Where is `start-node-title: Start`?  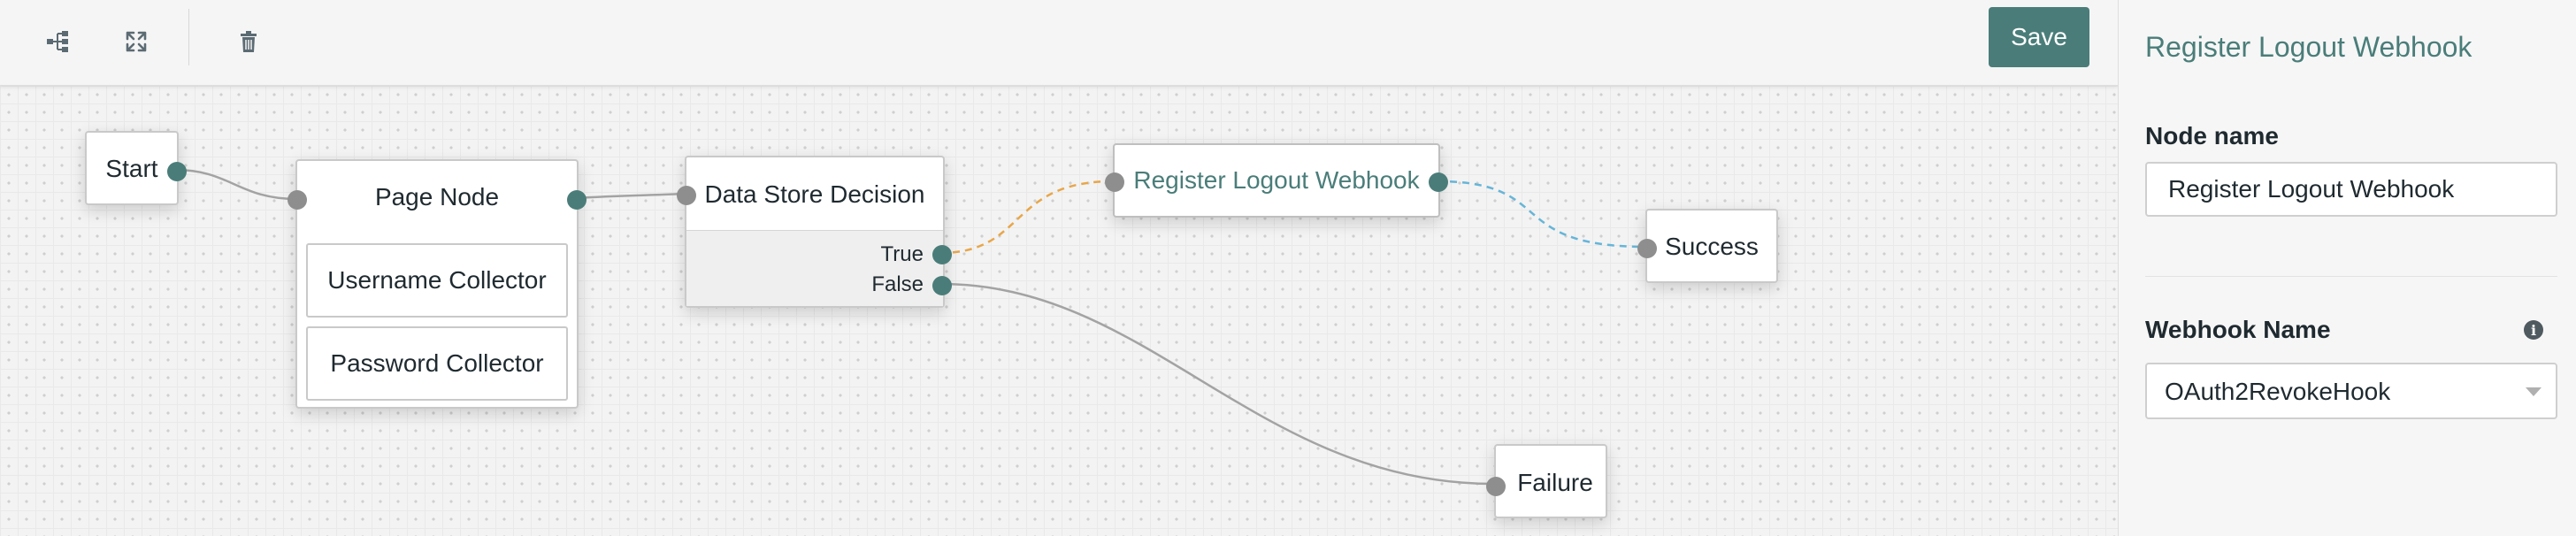
start-node-title: Start is located at coordinates (131, 169).